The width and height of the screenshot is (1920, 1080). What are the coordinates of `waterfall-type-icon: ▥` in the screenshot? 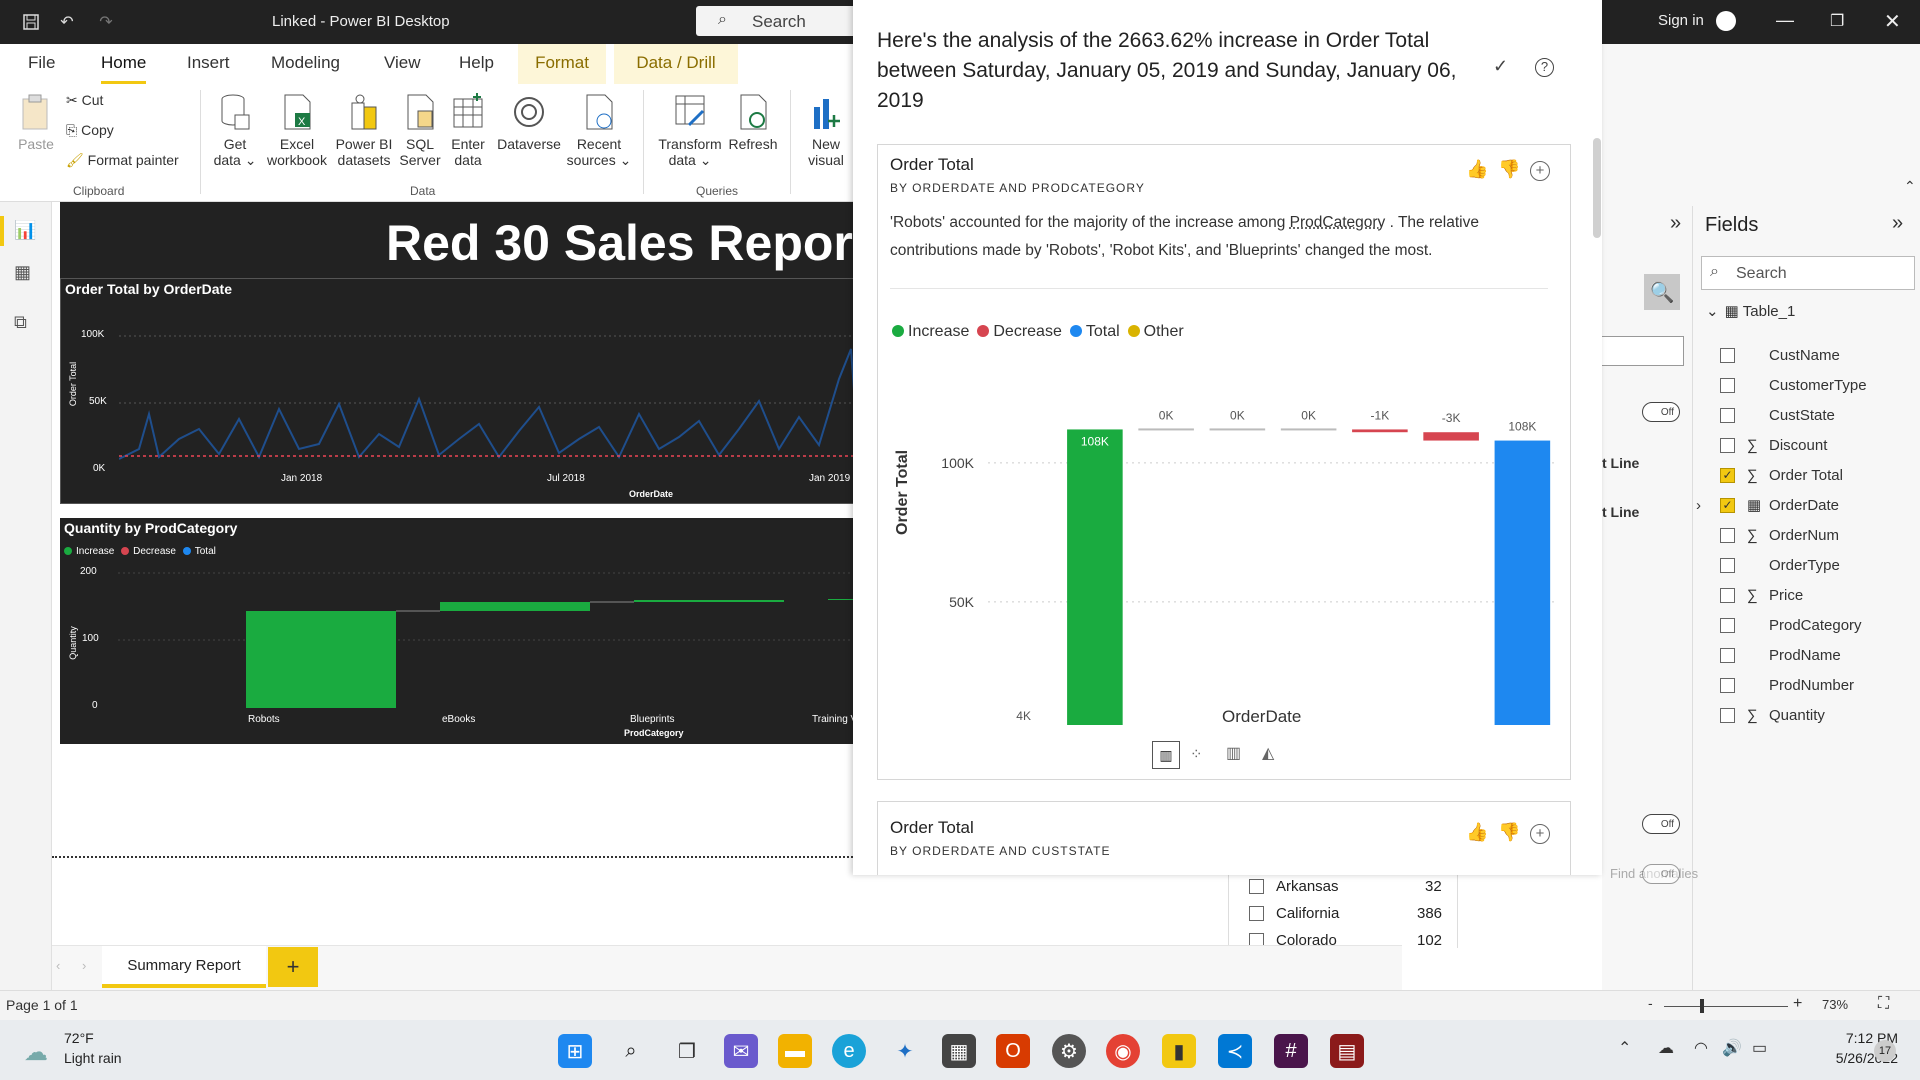 It's located at (1166, 755).